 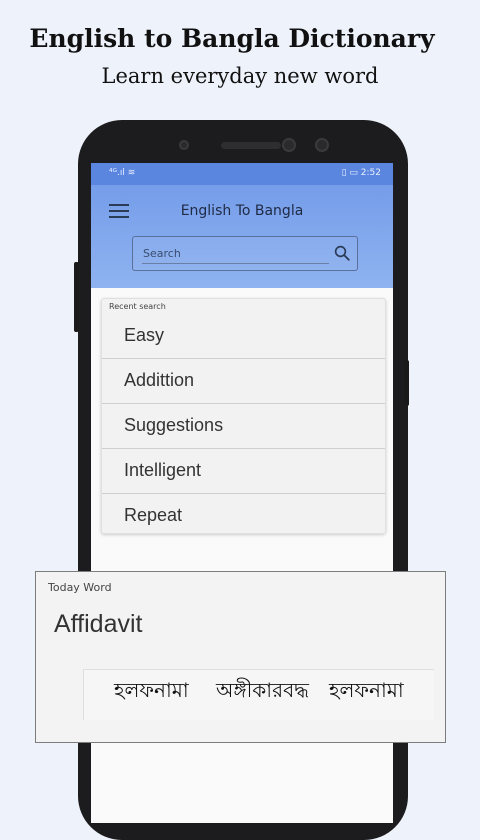 What do you see at coordinates (406, 383) in the screenshot?
I see `power-button` at bounding box center [406, 383].